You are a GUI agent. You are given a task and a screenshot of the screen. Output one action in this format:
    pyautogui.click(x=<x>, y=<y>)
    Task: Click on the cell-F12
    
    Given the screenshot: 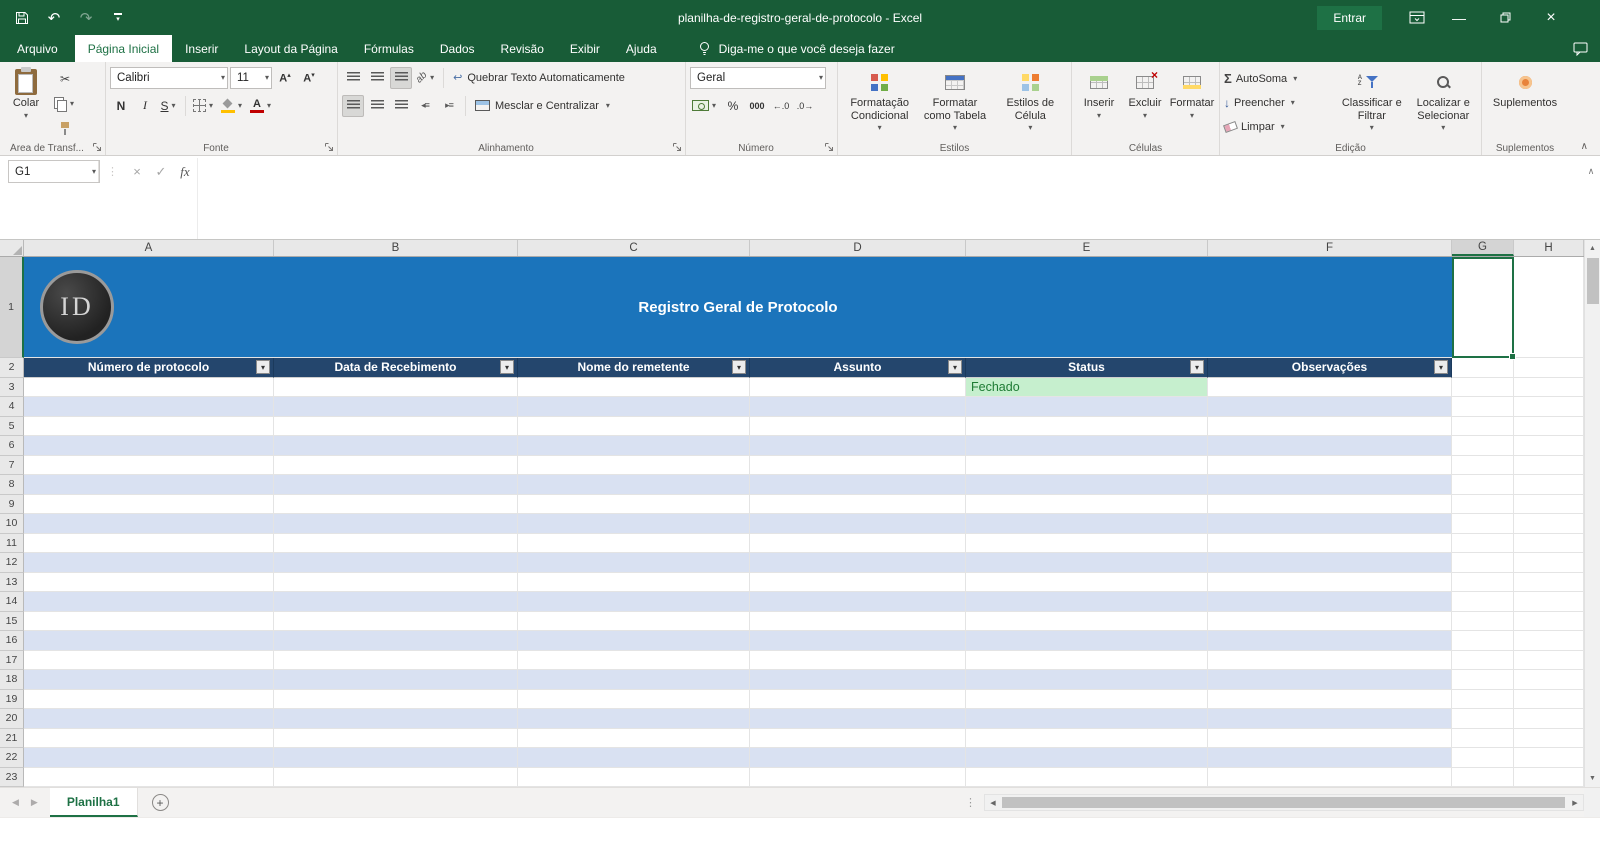 What is the action you would take?
    pyautogui.click(x=1330, y=563)
    